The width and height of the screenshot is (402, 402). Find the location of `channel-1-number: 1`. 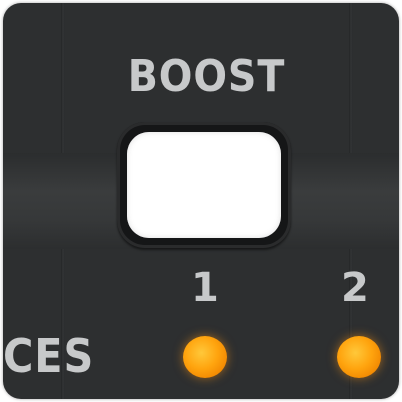

channel-1-number: 1 is located at coordinates (205, 288).